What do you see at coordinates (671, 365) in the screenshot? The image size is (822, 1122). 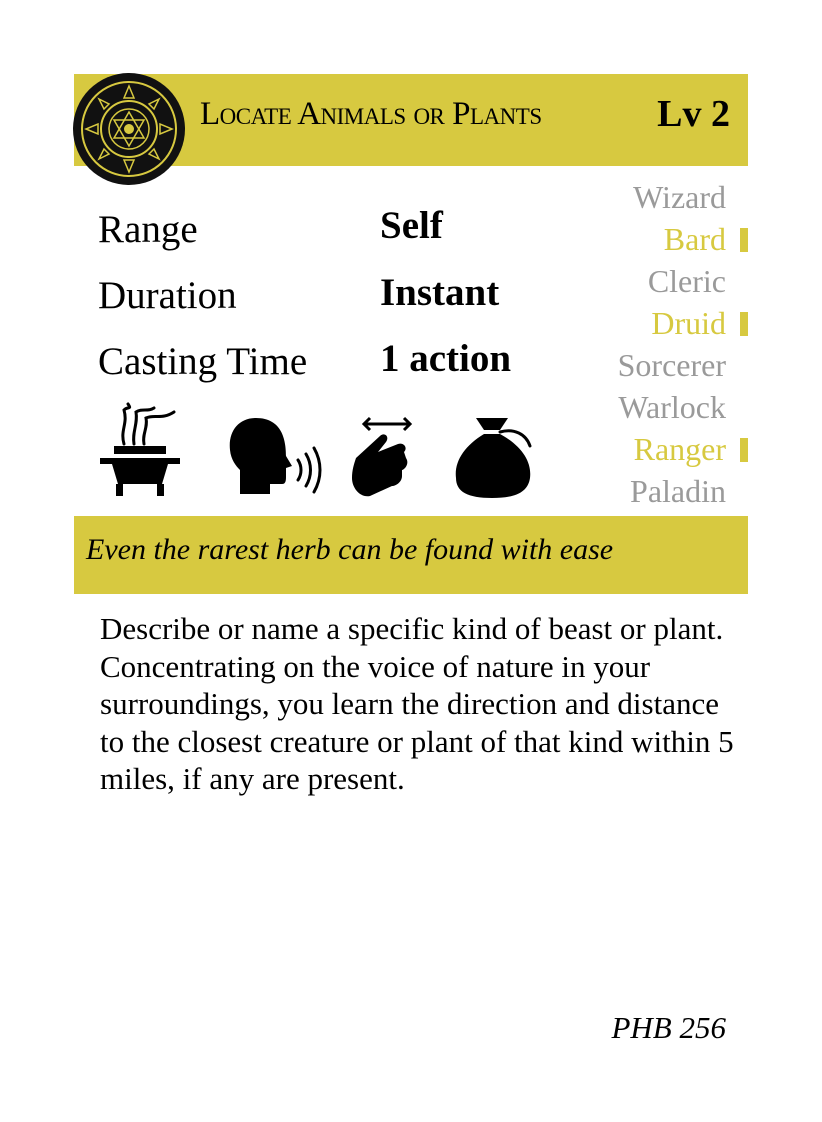 I see `class-item-sorcerer: Sorcerer` at bounding box center [671, 365].